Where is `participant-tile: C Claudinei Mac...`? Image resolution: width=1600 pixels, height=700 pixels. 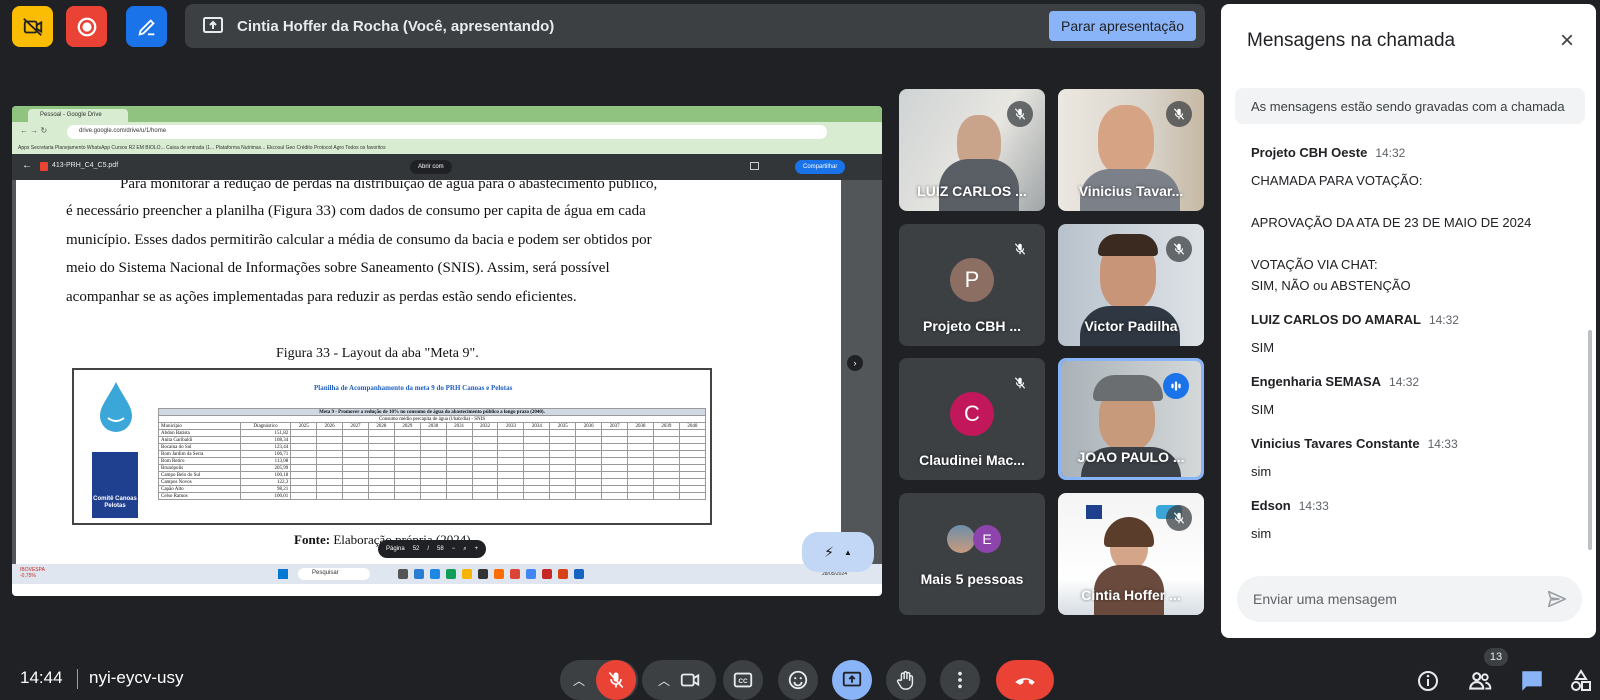
participant-tile: C Claudinei Mac... is located at coordinates (972, 419).